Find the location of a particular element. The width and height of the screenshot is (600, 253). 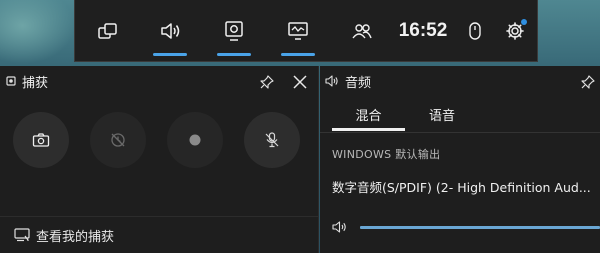

audio-active-indicator is located at coordinates (170, 54).